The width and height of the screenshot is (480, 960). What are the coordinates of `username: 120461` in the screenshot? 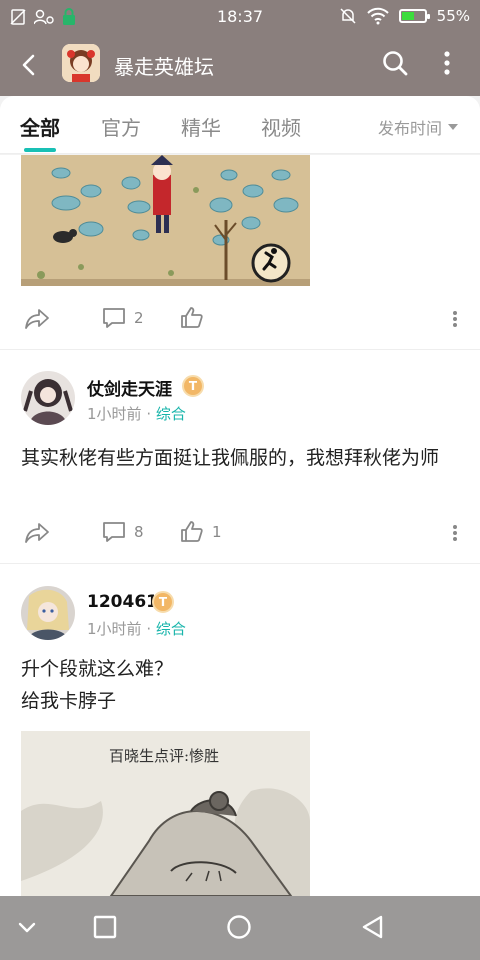 It's located at (122, 602).